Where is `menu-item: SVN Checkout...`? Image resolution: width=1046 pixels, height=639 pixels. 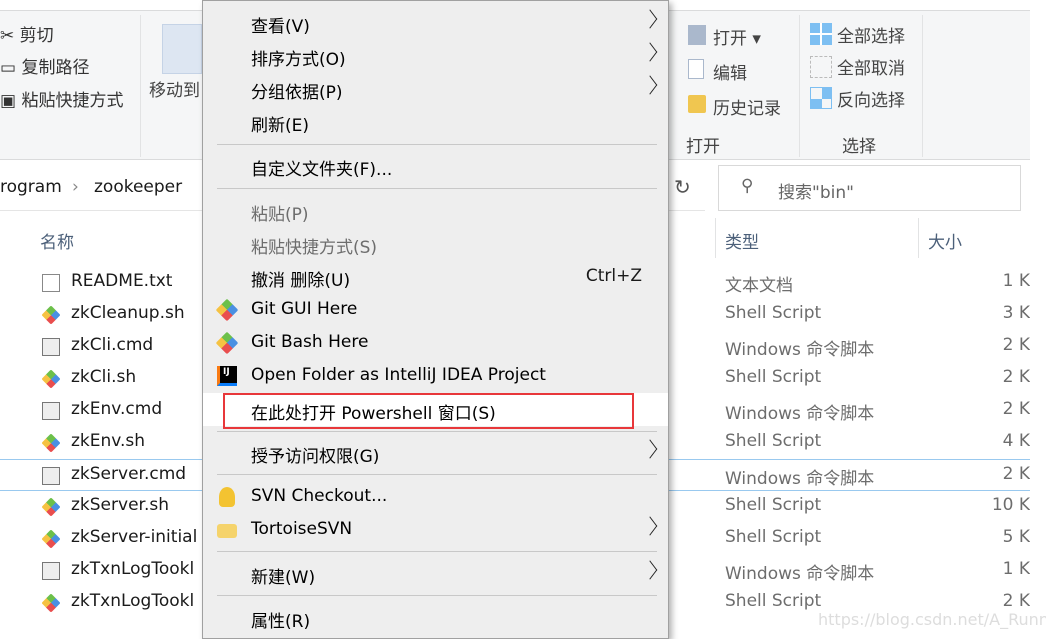
menu-item: SVN Checkout... is located at coordinates (435, 496).